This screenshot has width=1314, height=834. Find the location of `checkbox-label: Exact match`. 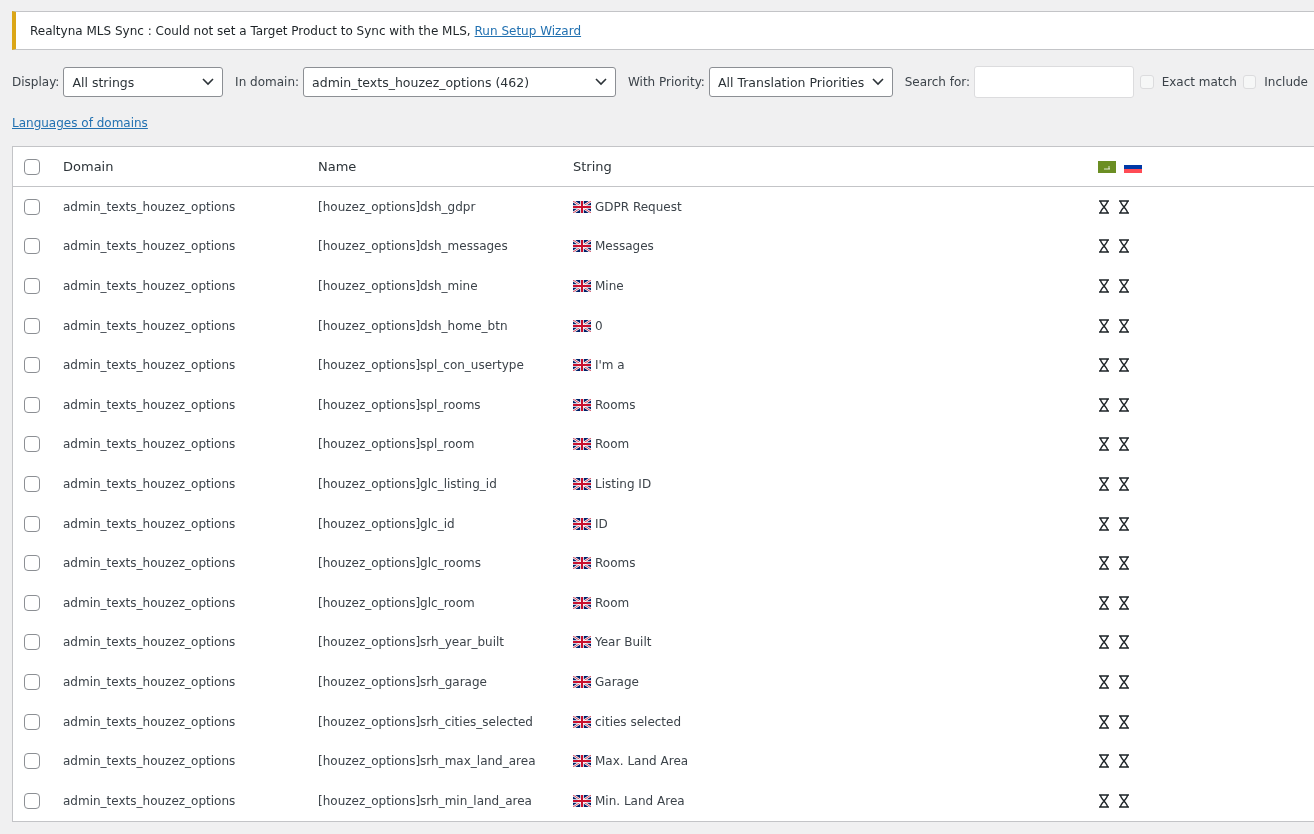

checkbox-label: Exact match is located at coordinates (1199, 82).